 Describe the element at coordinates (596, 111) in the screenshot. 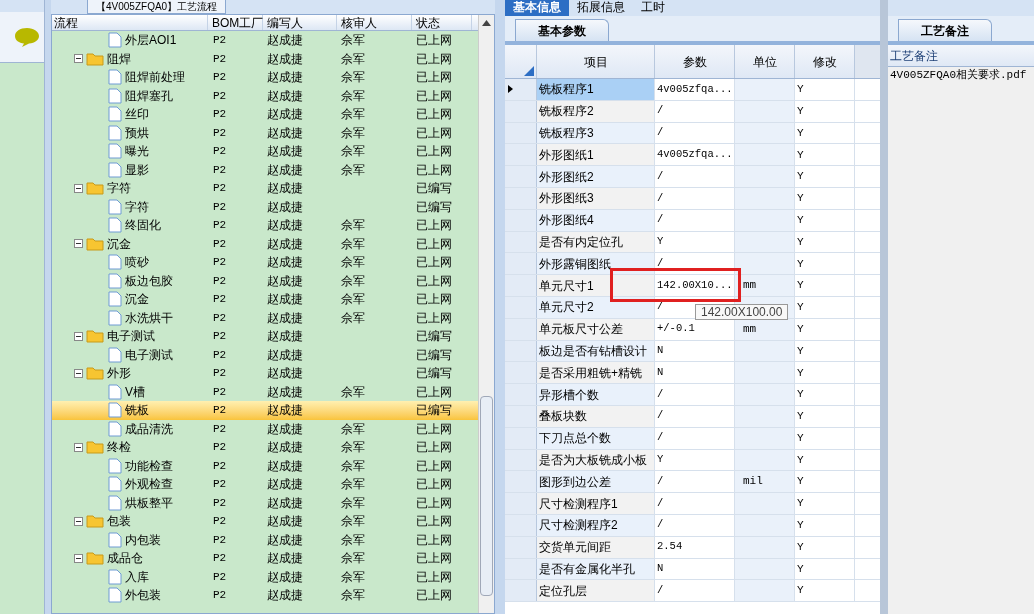

I see `item-cell: 铣板程序2` at that location.